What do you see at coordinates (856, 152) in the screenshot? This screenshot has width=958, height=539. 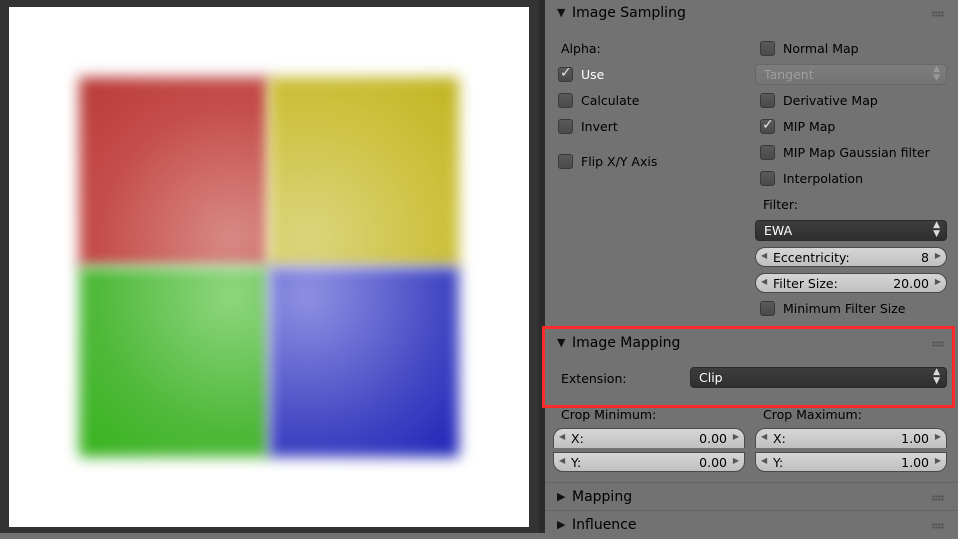 I see `mip-map-gaussian-label: MIP Map Gaussian filter` at bounding box center [856, 152].